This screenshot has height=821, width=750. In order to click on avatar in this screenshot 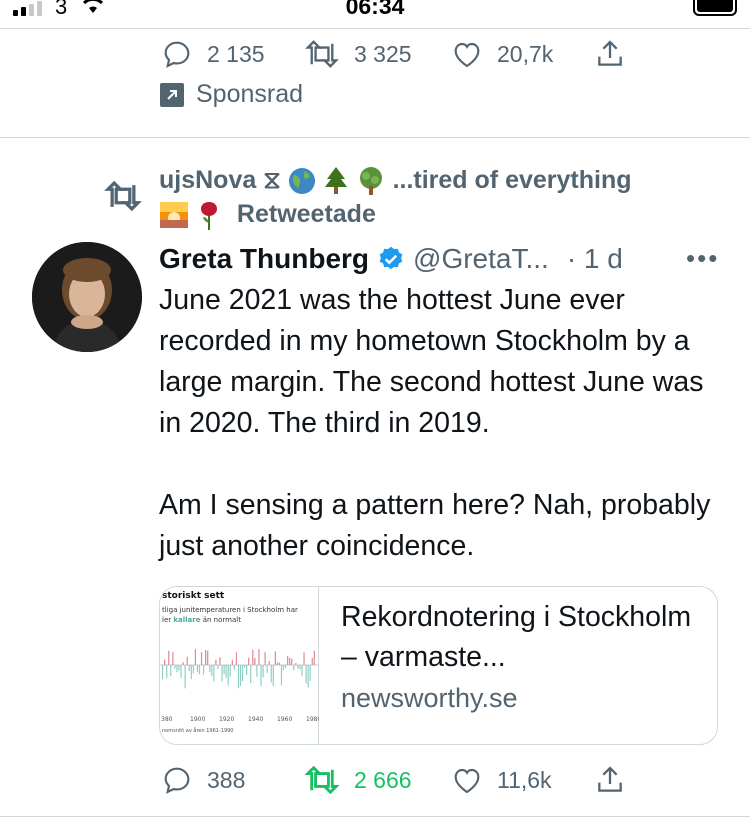, I will do `click(87, 297)`.